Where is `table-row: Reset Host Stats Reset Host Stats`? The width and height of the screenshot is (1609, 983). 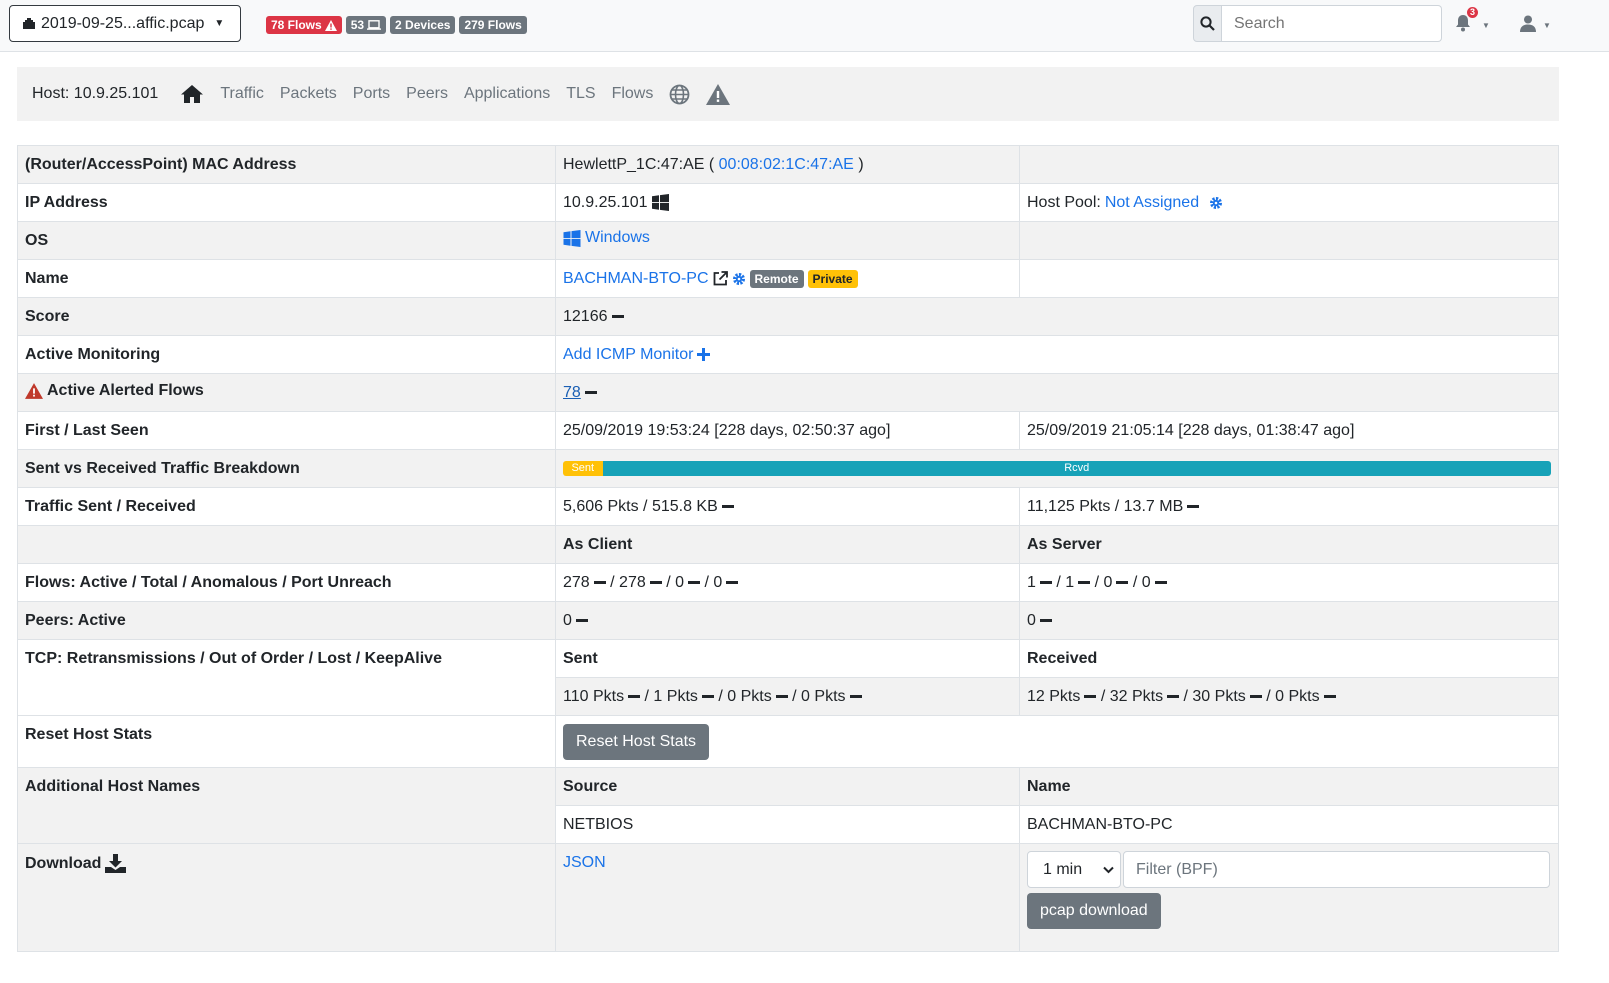
table-row: Reset Host Stats Reset Host Stats is located at coordinates (788, 741).